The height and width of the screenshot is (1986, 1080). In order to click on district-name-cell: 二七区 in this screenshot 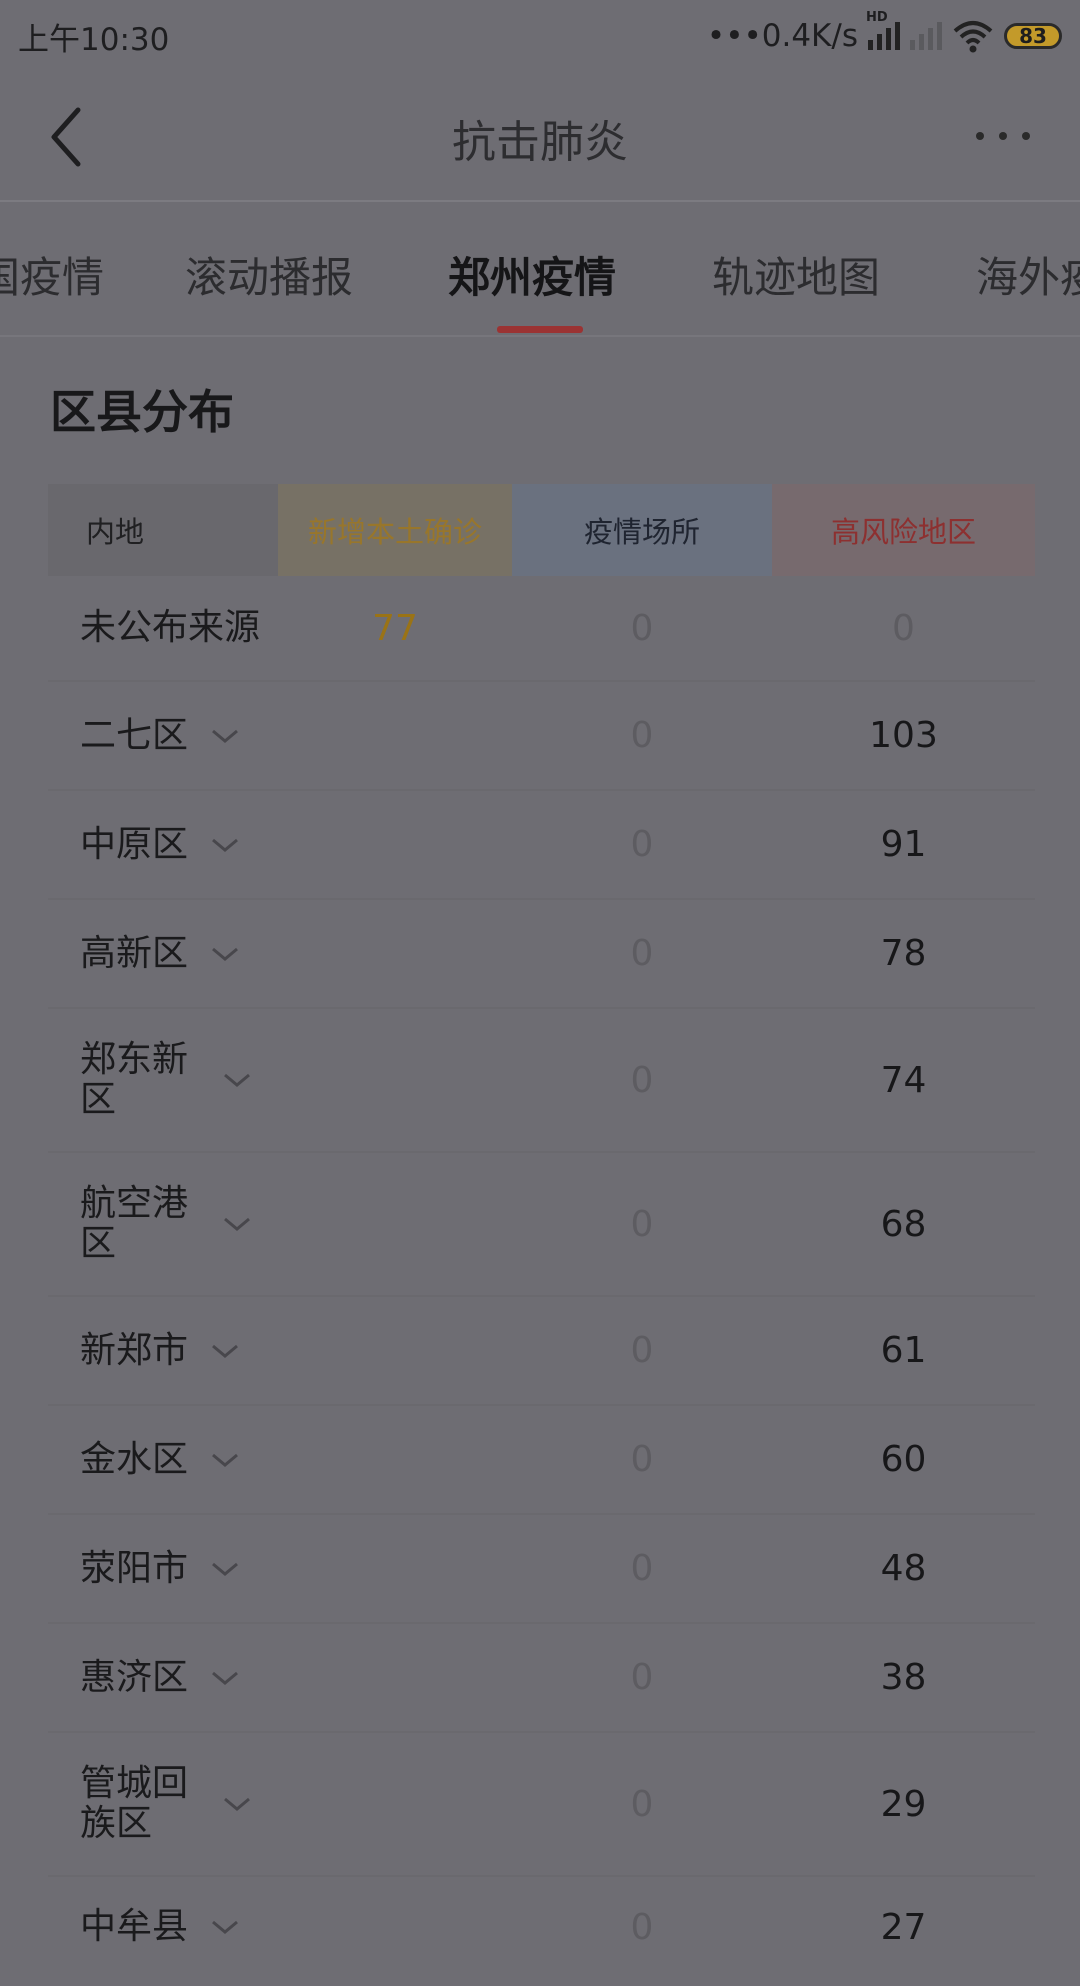, I will do `click(163, 735)`.